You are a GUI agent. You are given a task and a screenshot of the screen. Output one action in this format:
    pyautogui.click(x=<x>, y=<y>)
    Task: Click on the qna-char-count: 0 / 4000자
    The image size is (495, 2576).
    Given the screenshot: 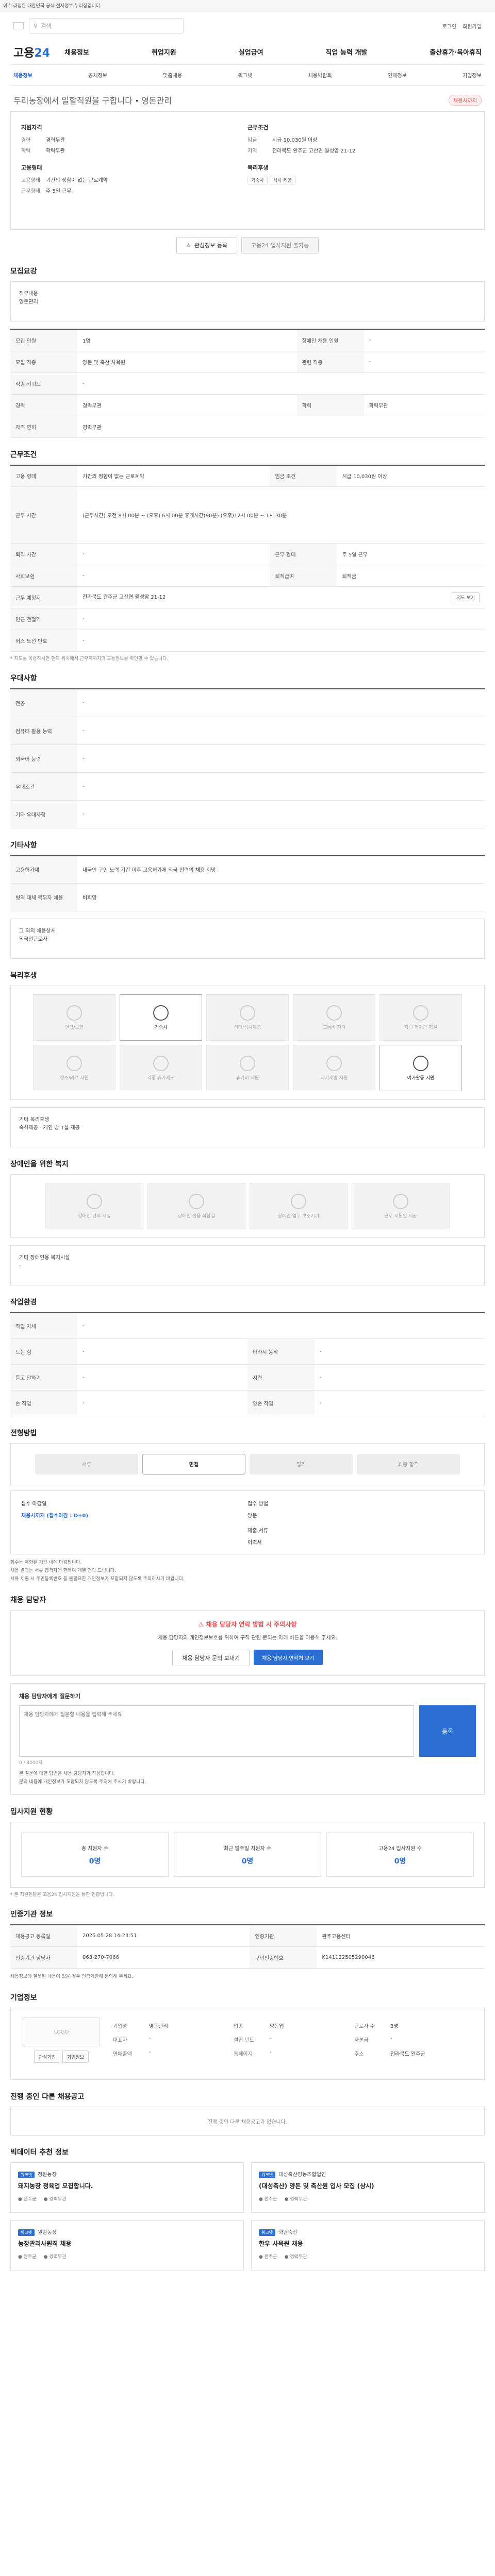 What is the action you would take?
    pyautogui.click(x=31, y=1763)
    